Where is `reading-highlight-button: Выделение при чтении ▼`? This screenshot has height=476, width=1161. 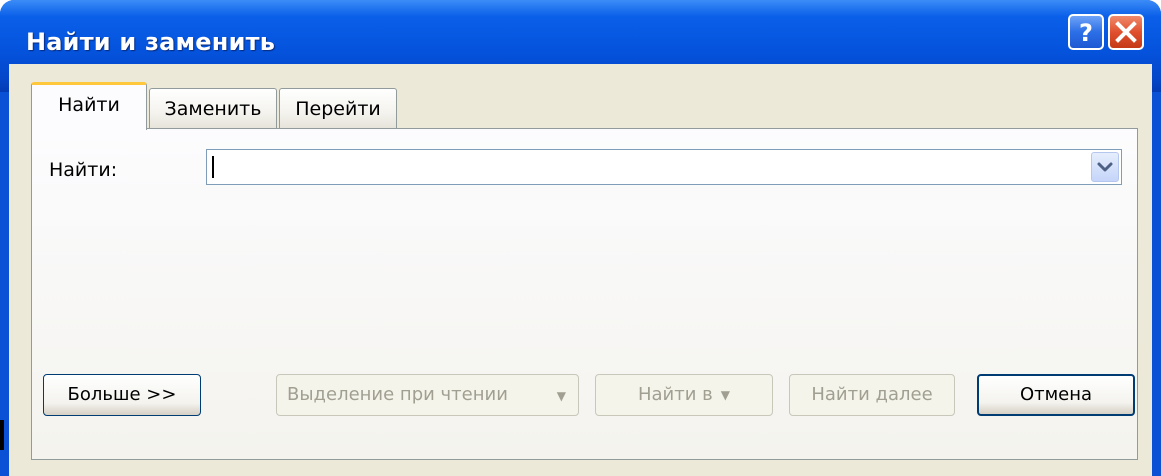
reading-highlight-button: Выделение при чтении ▼ is located at coordinates (427, 395).